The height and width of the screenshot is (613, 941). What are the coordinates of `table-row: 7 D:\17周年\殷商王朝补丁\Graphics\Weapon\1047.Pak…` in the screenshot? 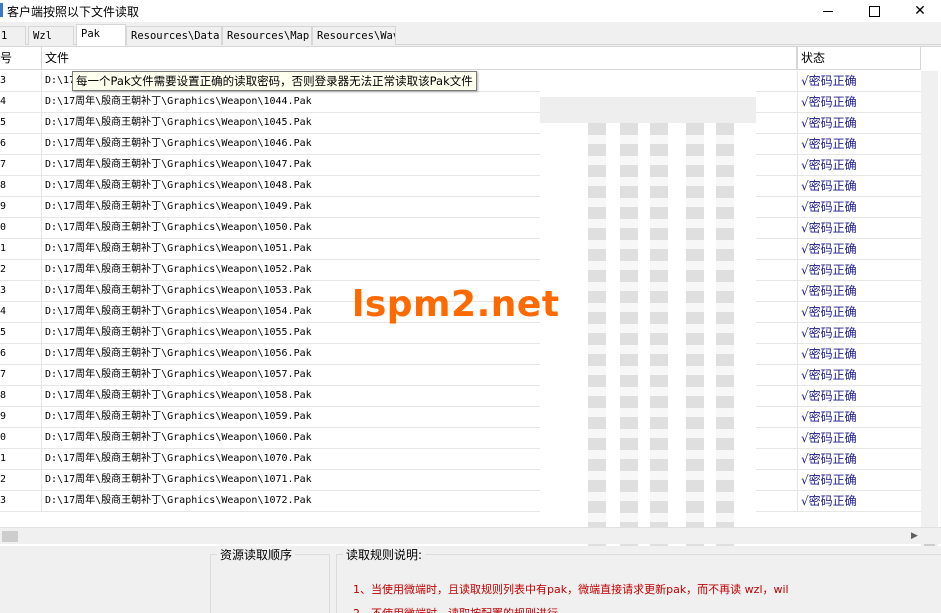 It's located at (460, 165).